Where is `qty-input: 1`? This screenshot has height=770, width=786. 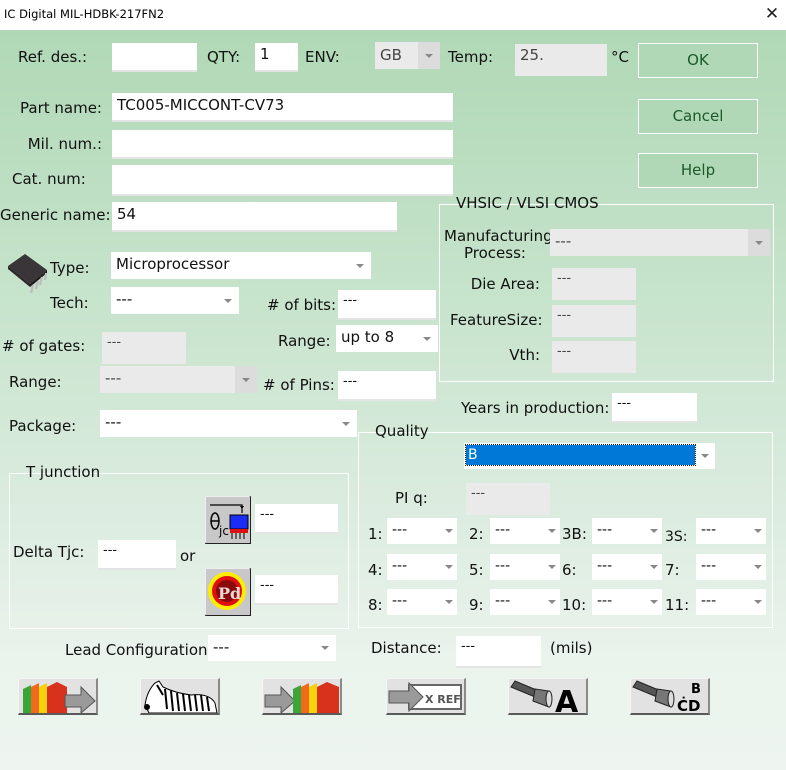 qty-input: 1 is located at coordinates (276, 57).